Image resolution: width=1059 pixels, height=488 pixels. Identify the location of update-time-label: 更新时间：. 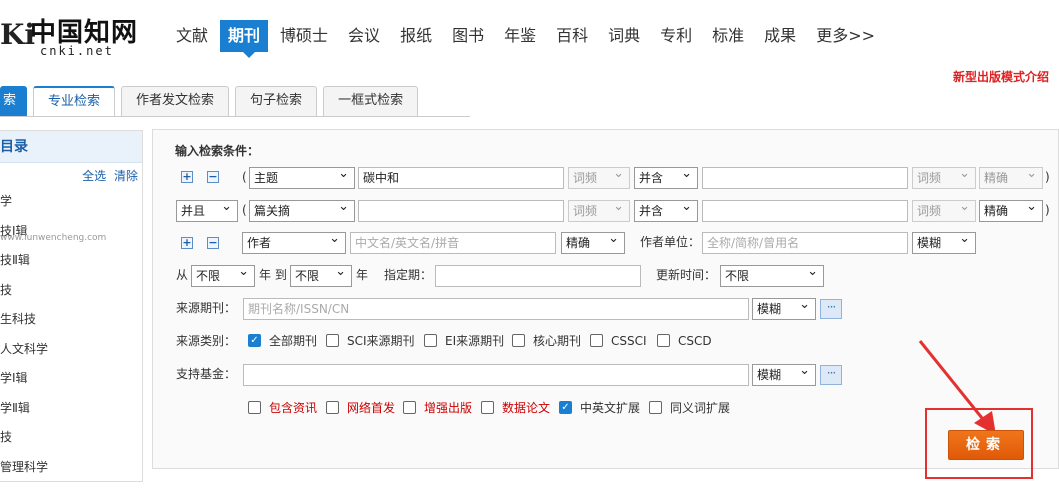
(686, 275).